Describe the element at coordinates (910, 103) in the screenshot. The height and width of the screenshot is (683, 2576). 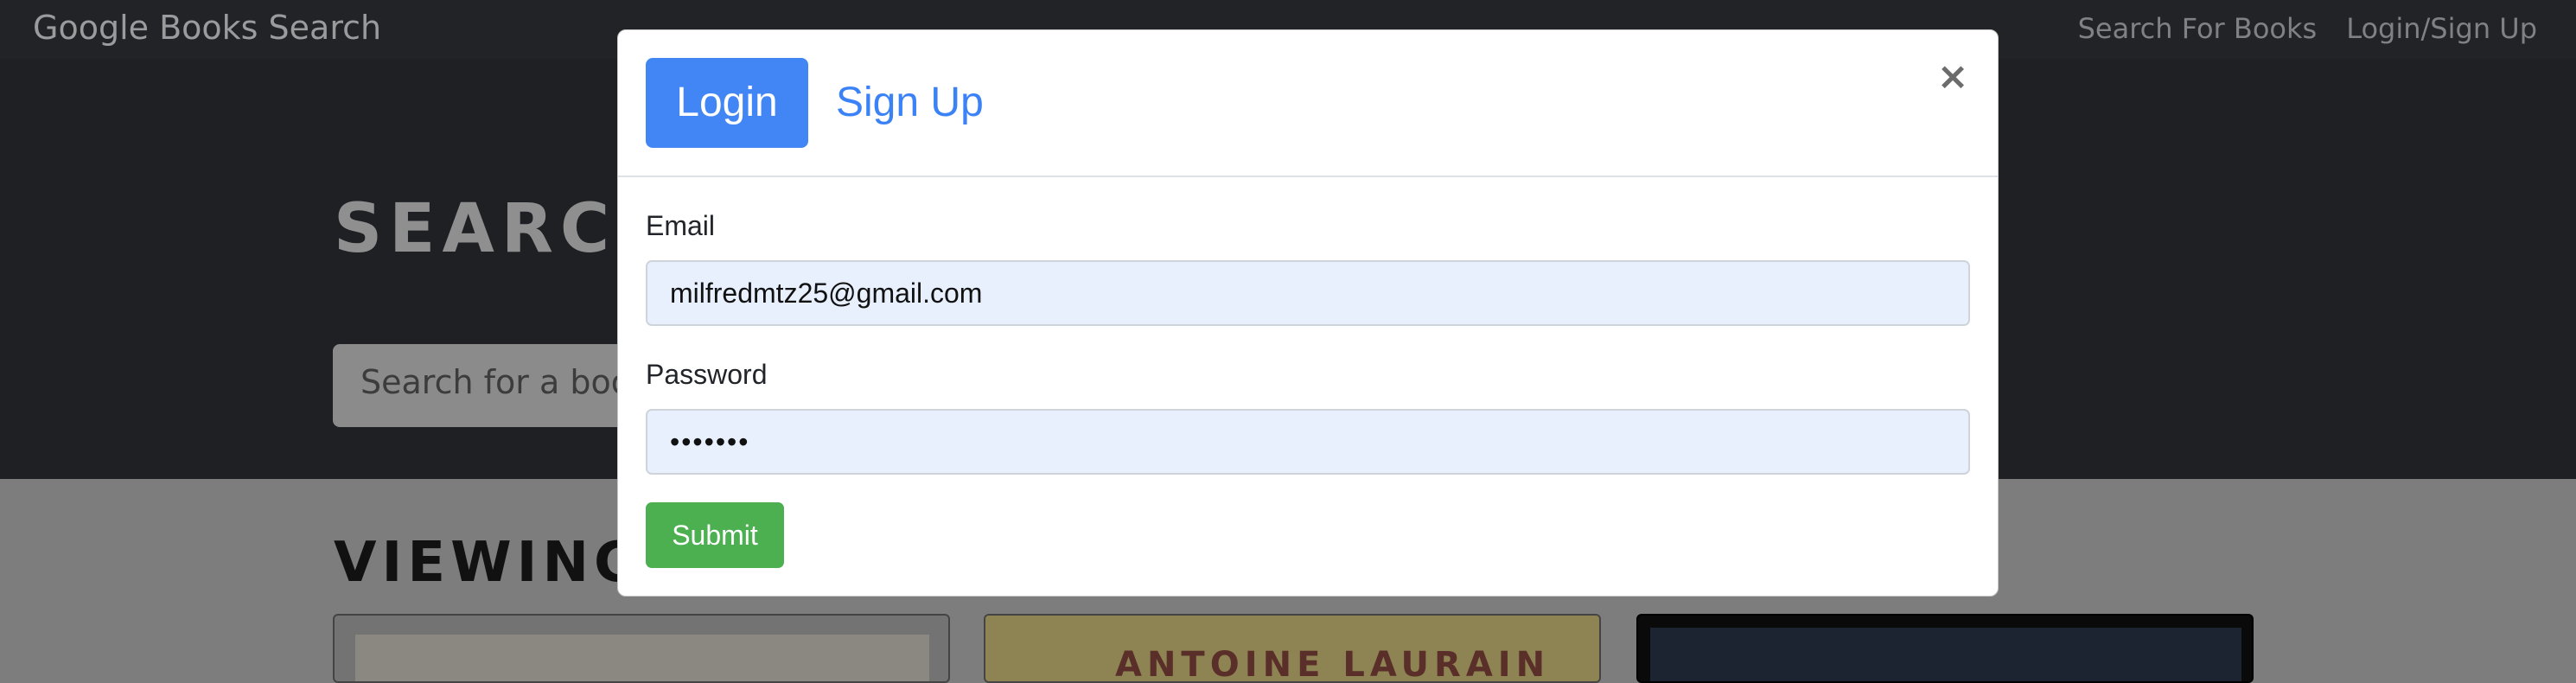
I see `tab-signup: Sign Up` at that location.